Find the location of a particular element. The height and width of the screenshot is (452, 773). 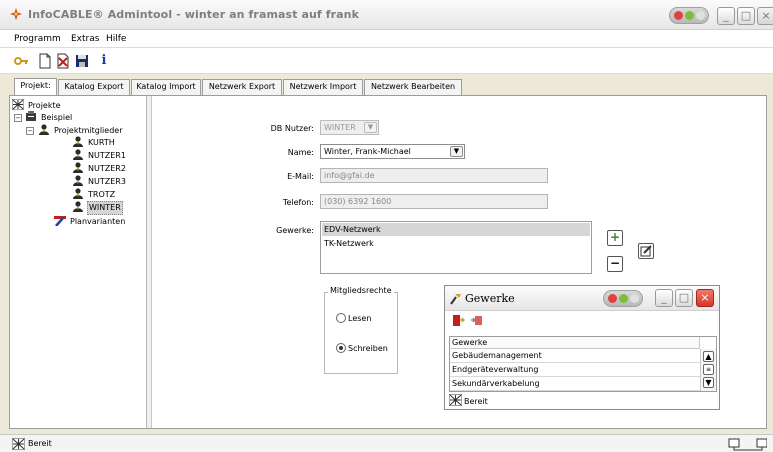

tree-member-kurth: KURTH is located at coordinates (94, 142).